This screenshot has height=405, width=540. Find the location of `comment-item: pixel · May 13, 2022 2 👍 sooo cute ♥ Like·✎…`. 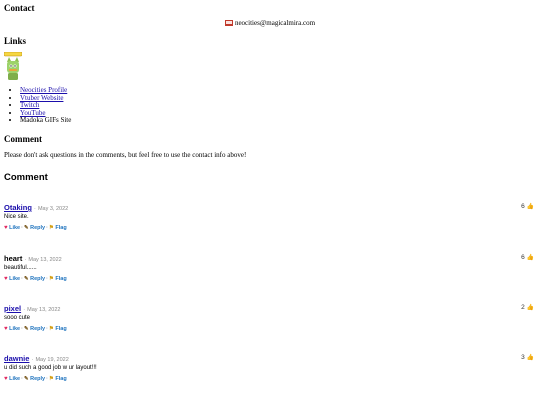

comment-item: pixel · May 13, 2022 2 👍 sooo cute ♥ Like·✎… is located at coordinates (269, 318).